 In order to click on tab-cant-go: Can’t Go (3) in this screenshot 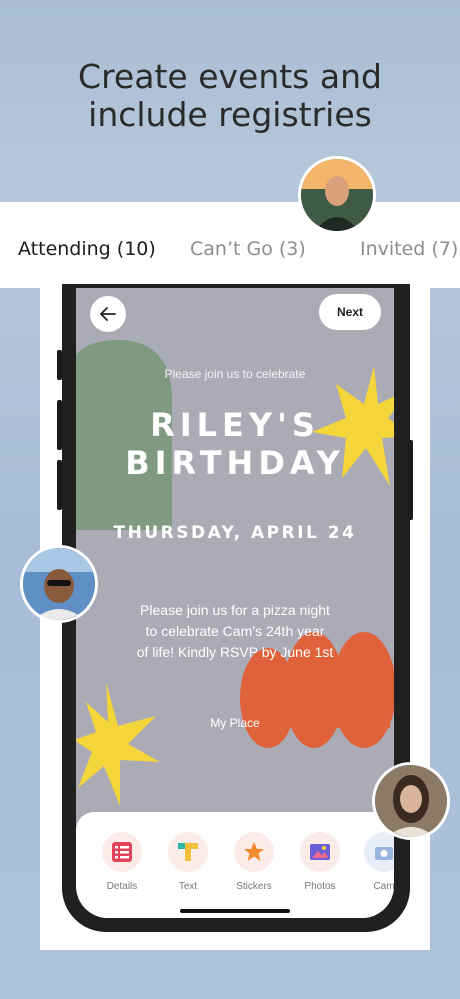, I will do `click(248, 249)`.